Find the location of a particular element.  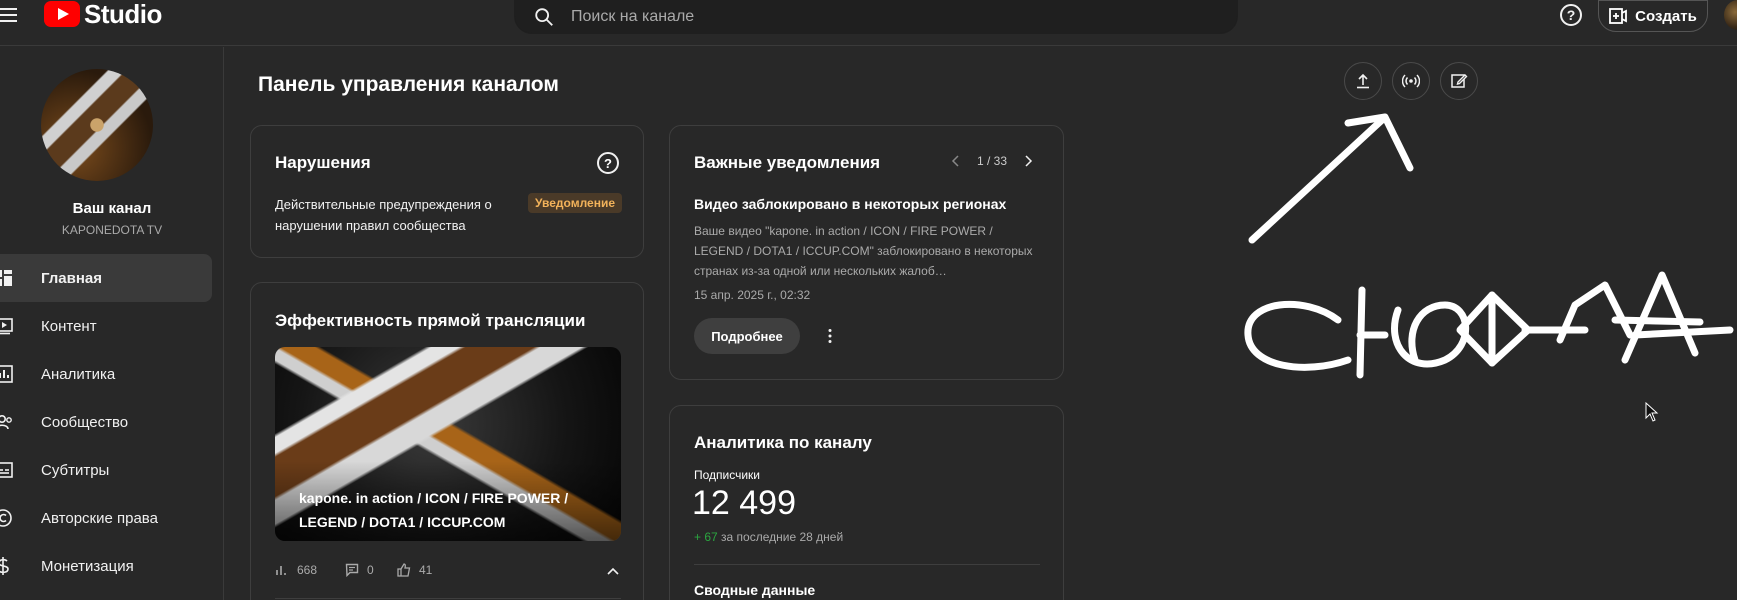

comments-count: 0 is located at coordinates (370, 570).